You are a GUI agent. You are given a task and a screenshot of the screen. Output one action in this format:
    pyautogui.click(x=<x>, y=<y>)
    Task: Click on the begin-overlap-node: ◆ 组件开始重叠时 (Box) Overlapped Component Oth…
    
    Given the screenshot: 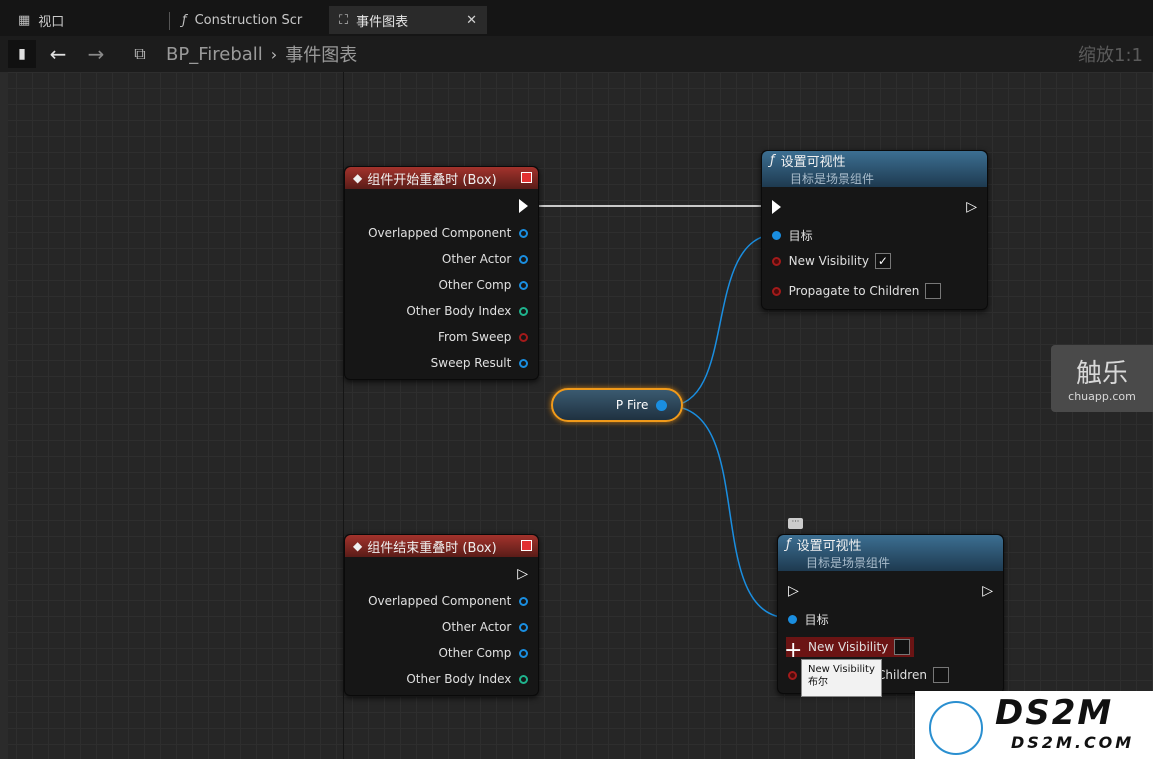 What is the action you would take?
    pyautogui.click(x=441, y=273)
    